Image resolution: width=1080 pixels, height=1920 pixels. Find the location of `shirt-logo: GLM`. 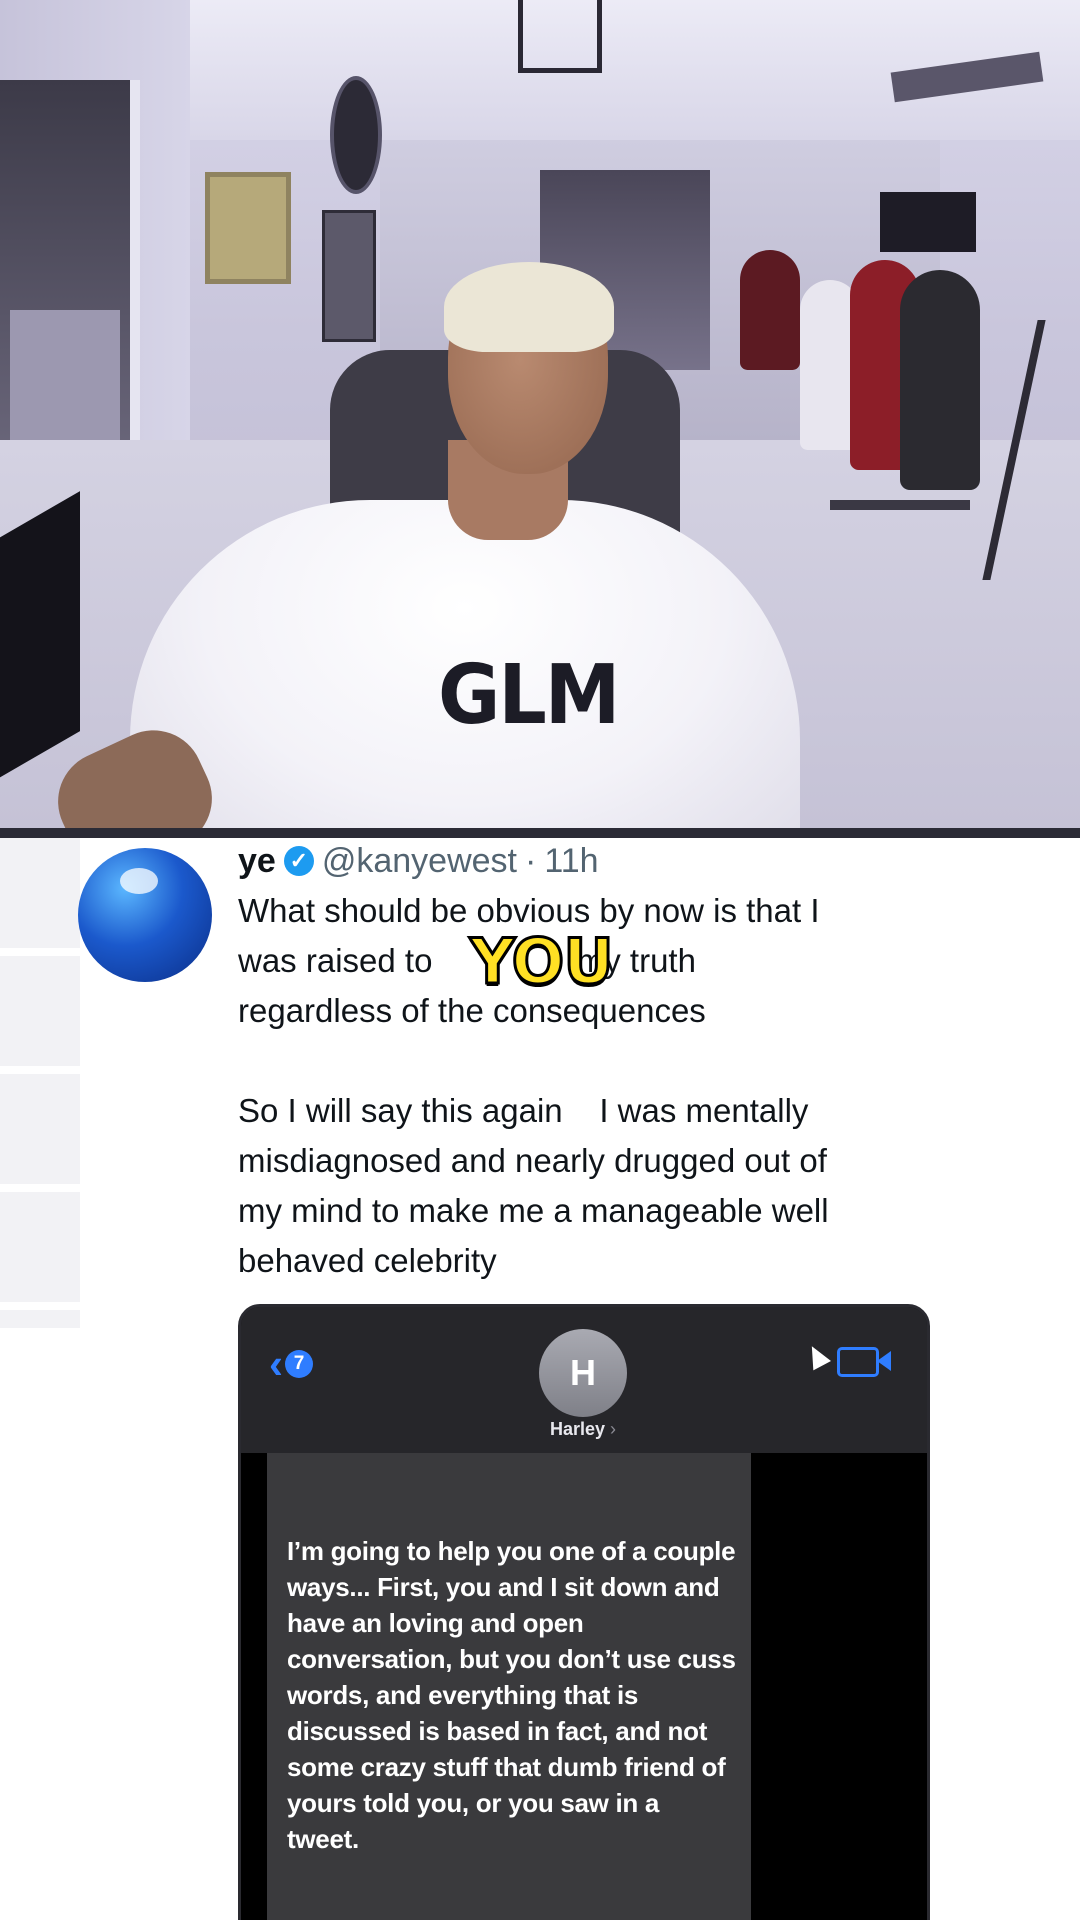

shirt-logo: GLM is located at coordinates (529, 694).